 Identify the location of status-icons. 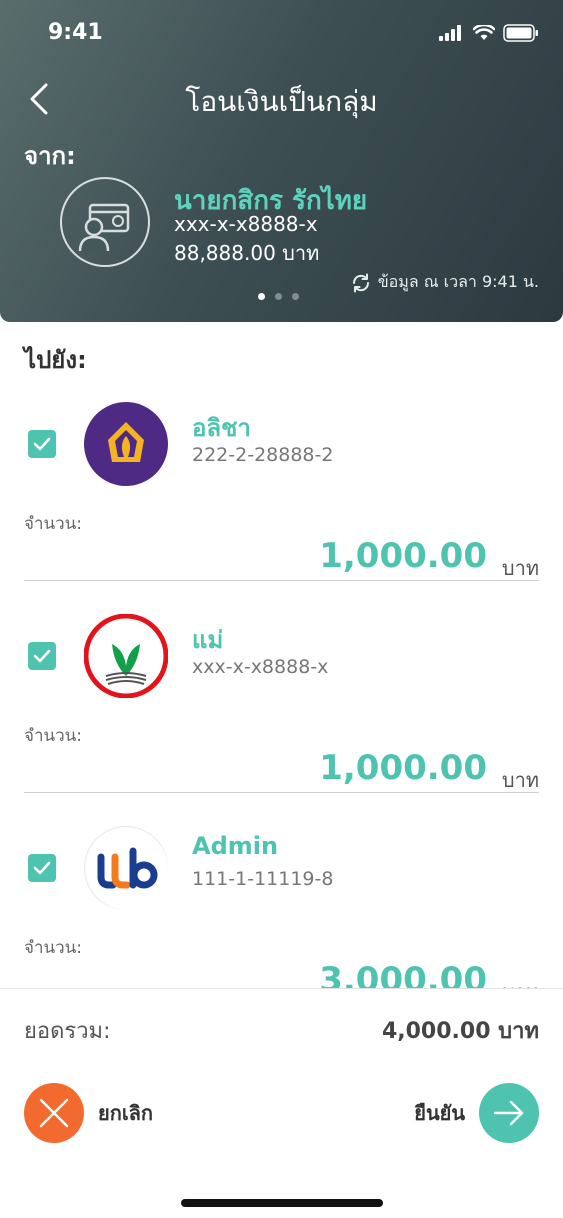
(489, 33).